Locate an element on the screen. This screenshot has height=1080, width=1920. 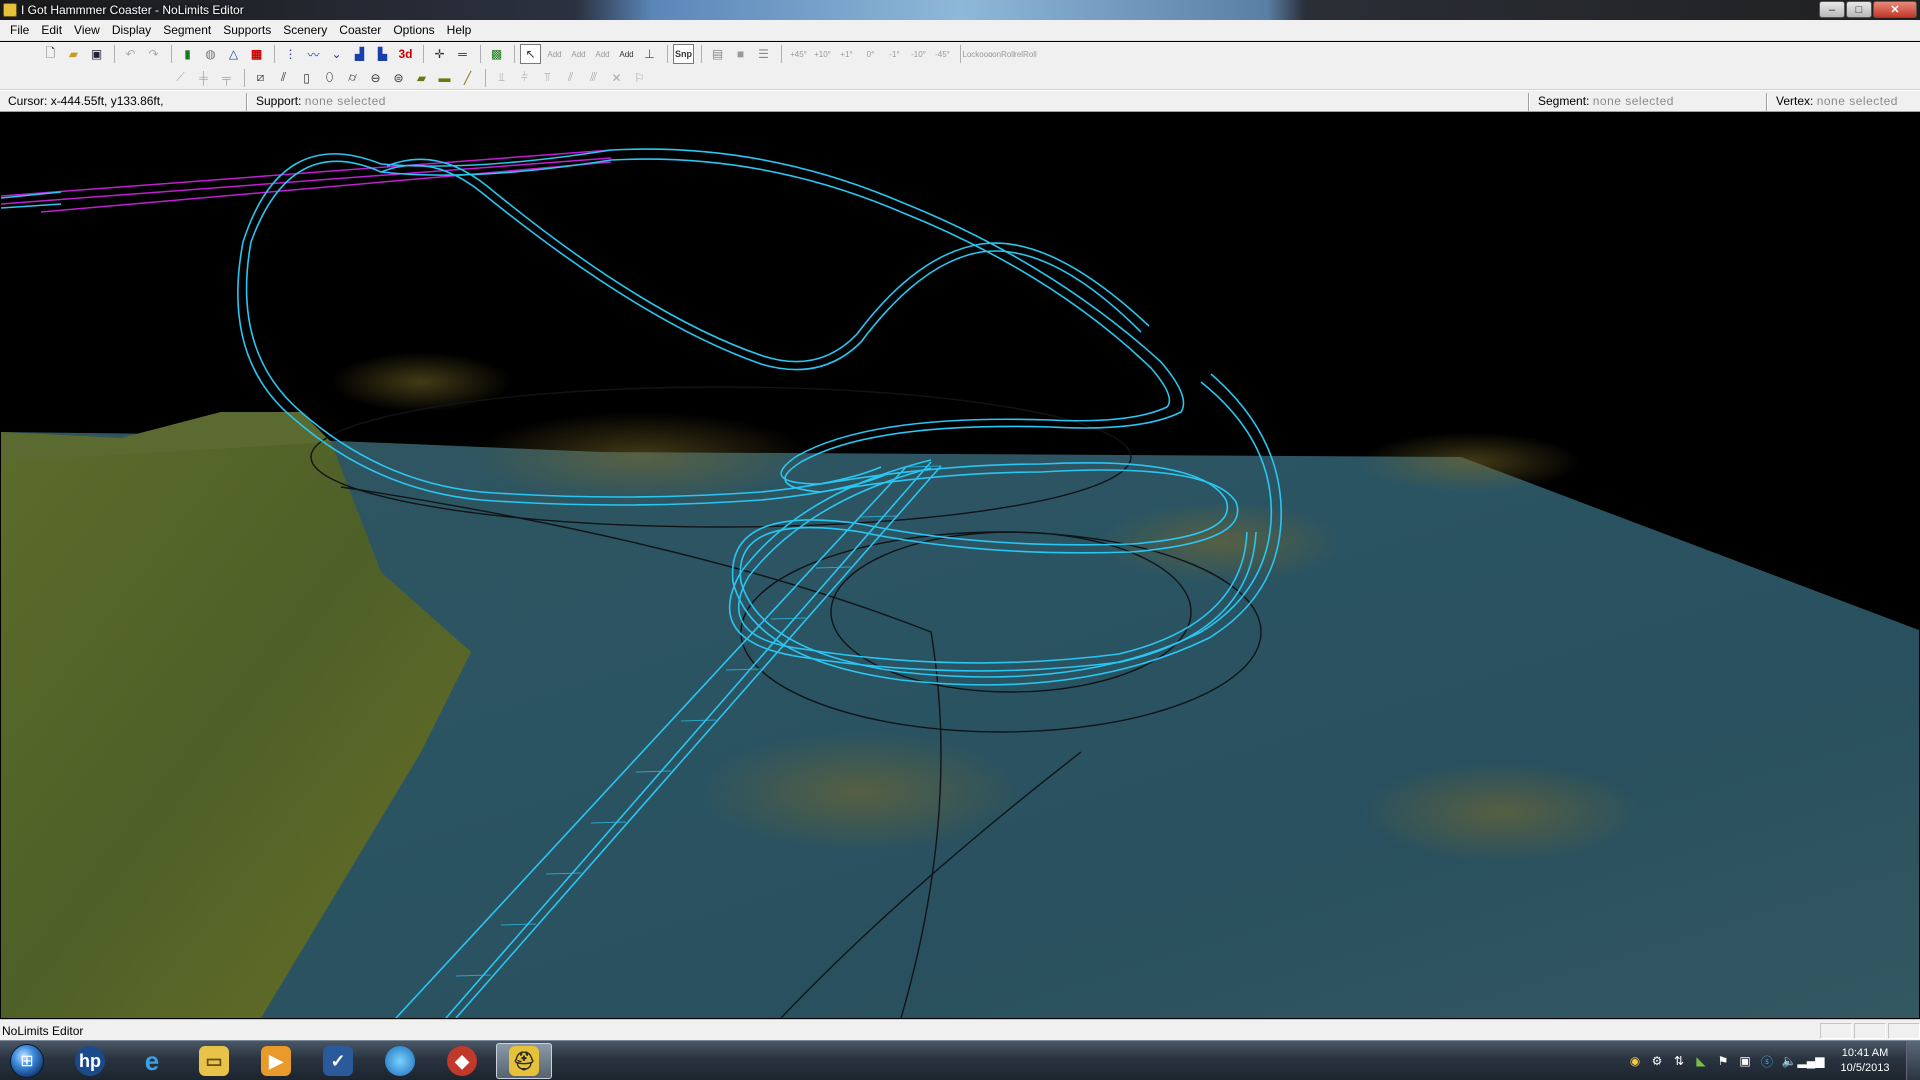
add-support-button: Add is located at coordinates (602, 54).